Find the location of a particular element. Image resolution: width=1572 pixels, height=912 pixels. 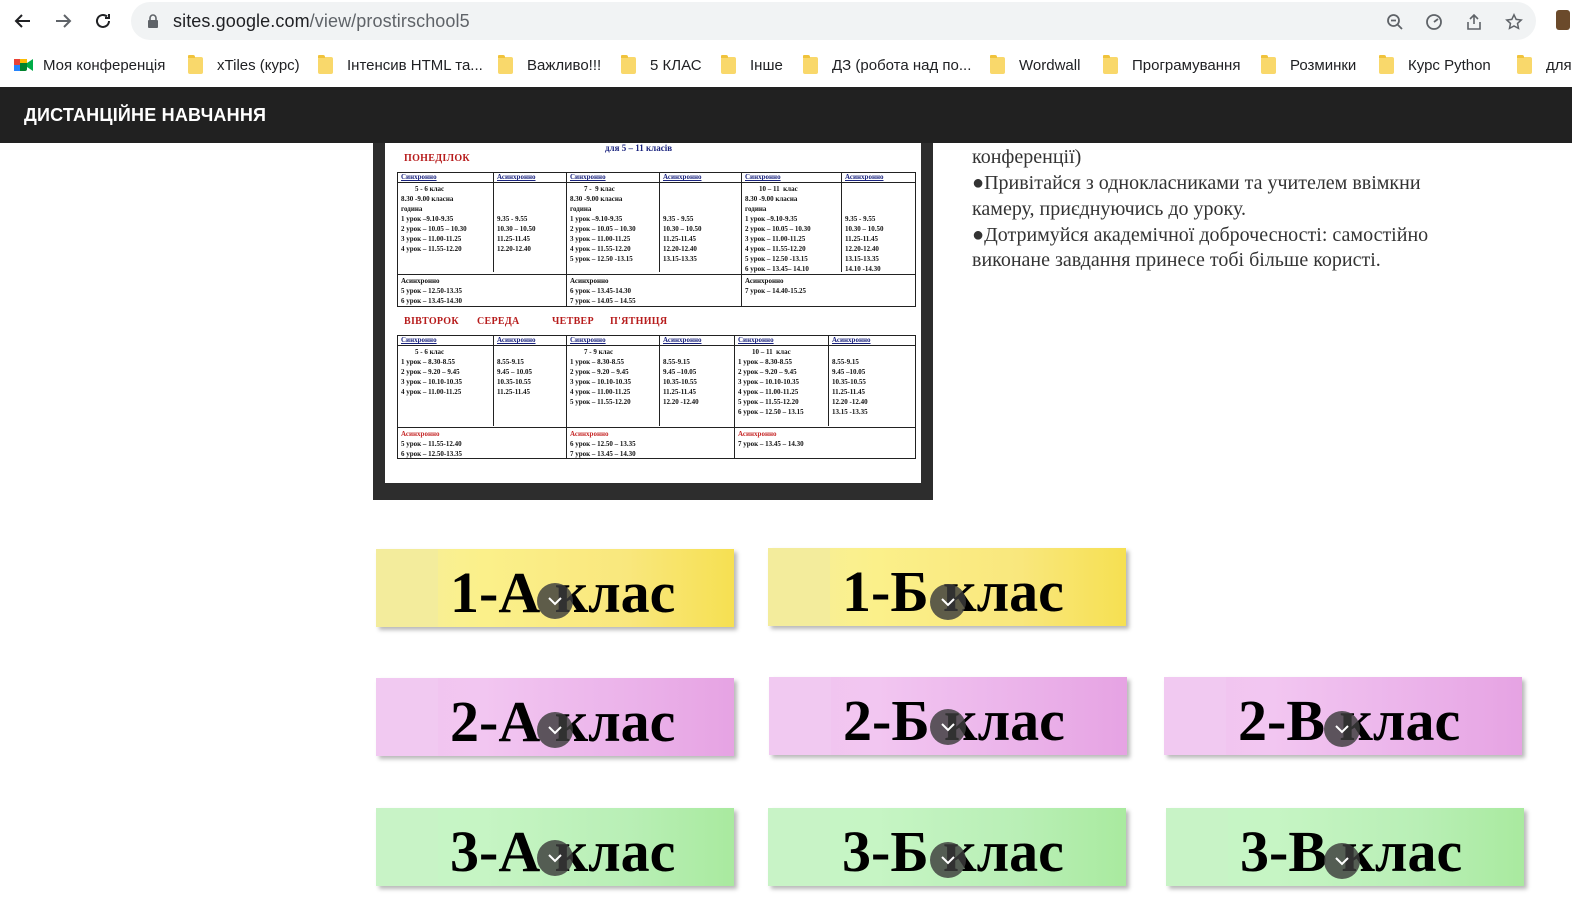

url-path: /view/prostirschool5 is located at coordinates (389, 21).